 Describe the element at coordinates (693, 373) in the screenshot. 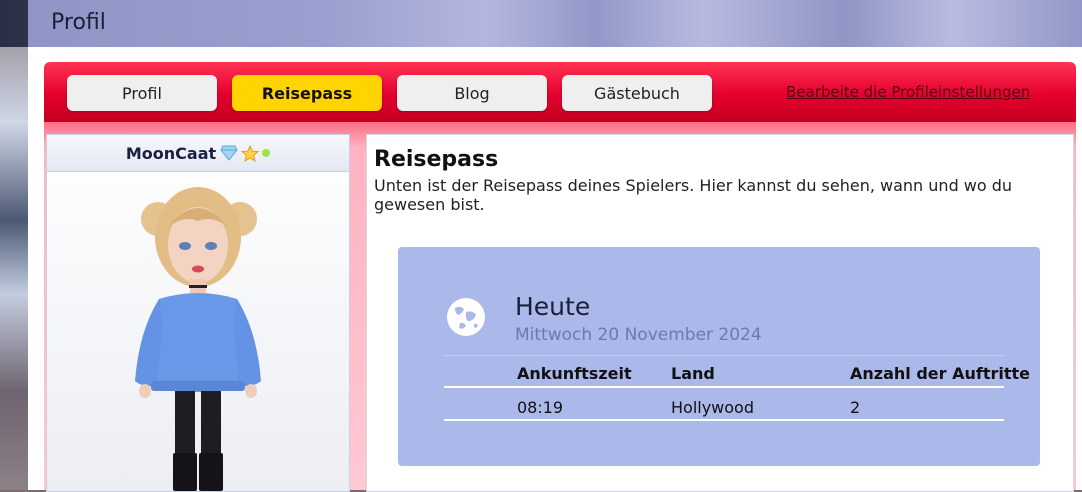

I see `column-header-country: Land` at that location.